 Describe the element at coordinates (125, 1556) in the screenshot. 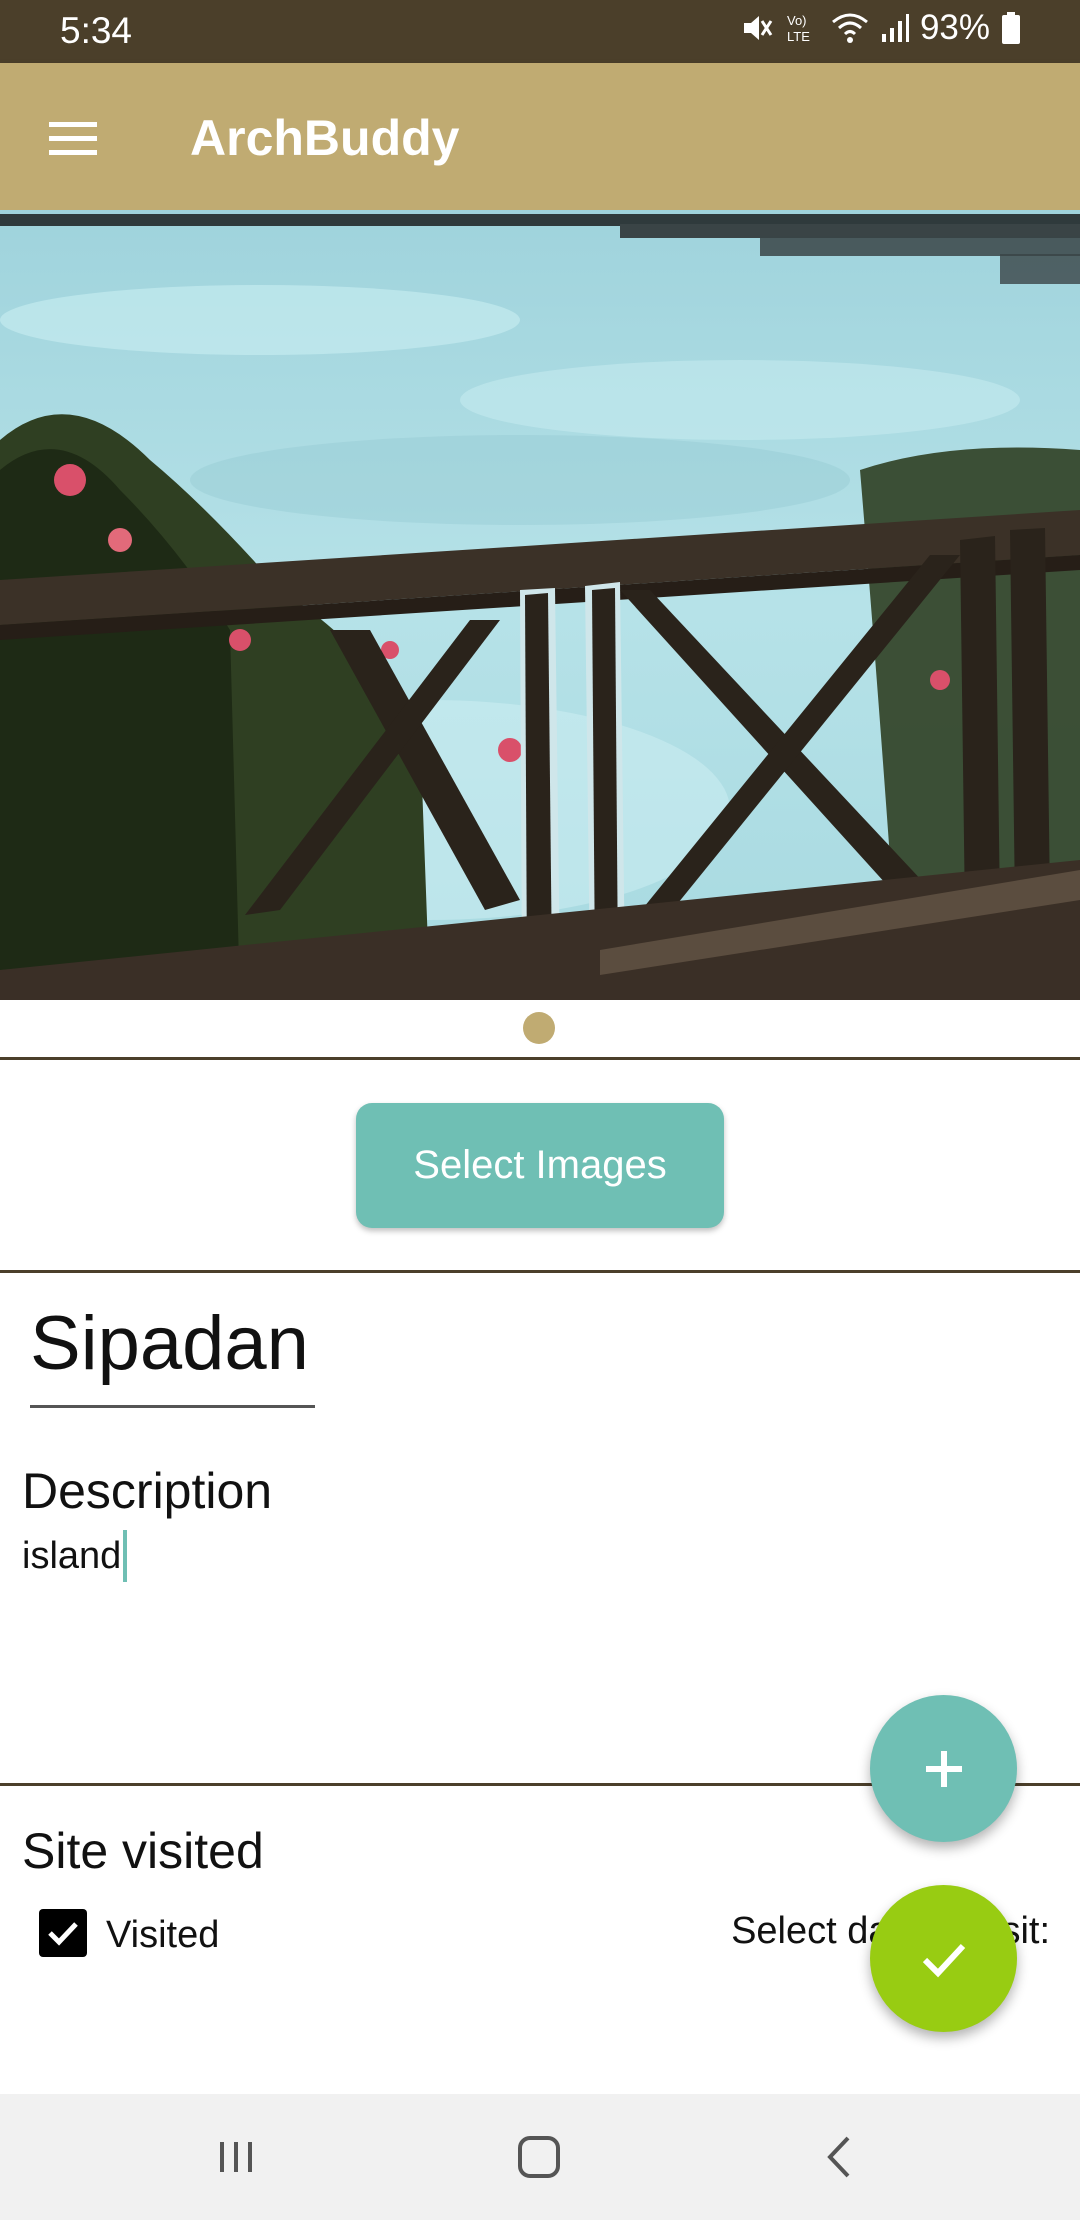

I see `text-cursor` at that location.